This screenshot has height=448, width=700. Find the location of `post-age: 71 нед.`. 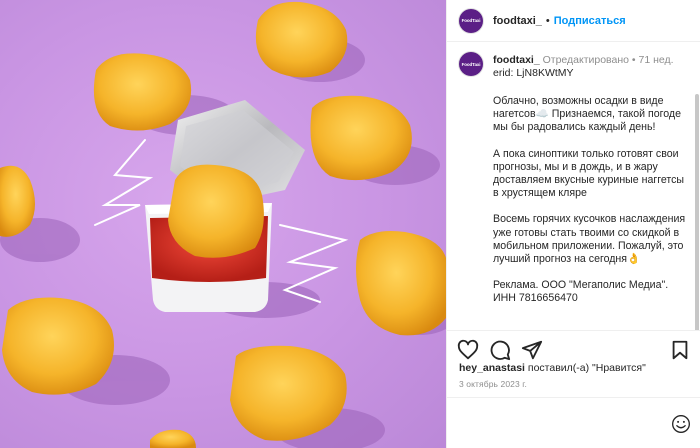

post-age: 71 нед. is located at coordinates (656, 60).